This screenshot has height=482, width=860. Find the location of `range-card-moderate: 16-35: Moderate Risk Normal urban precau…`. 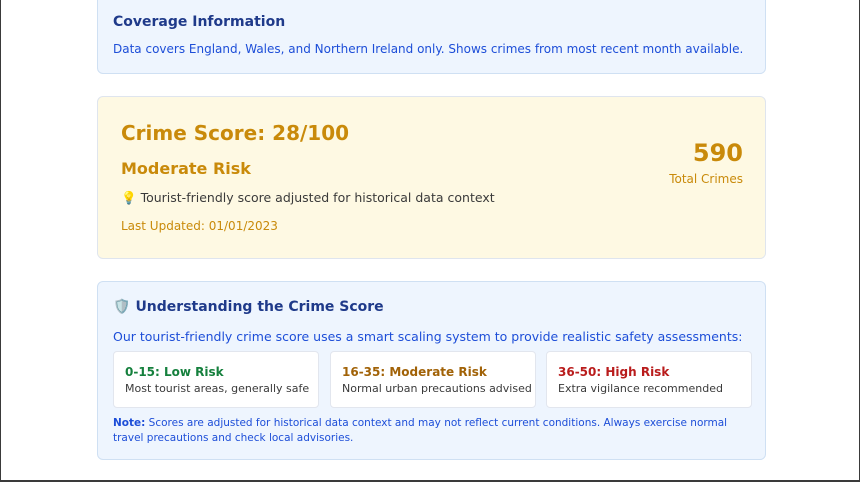

range-card-moderate: 16-35: Moderate Risk Normal urban precau… is located at coordinates (433, 379).